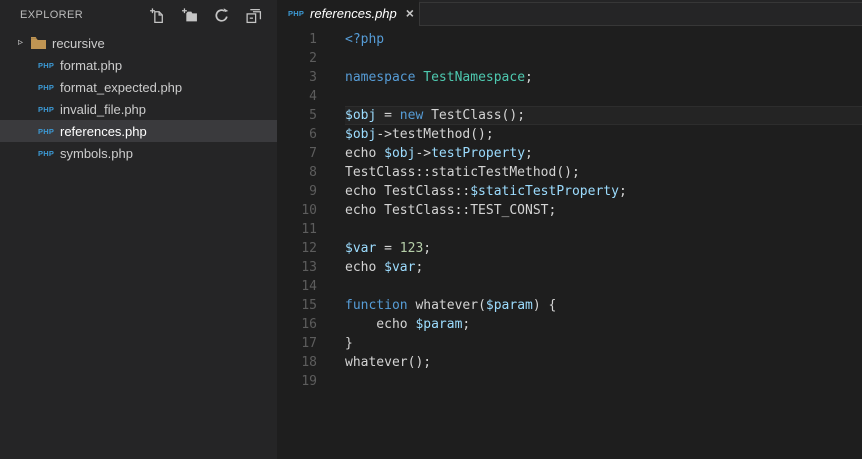  I want to click on code-line-8: 8 TestClass::staticTestMethod();, so click(569, 172).